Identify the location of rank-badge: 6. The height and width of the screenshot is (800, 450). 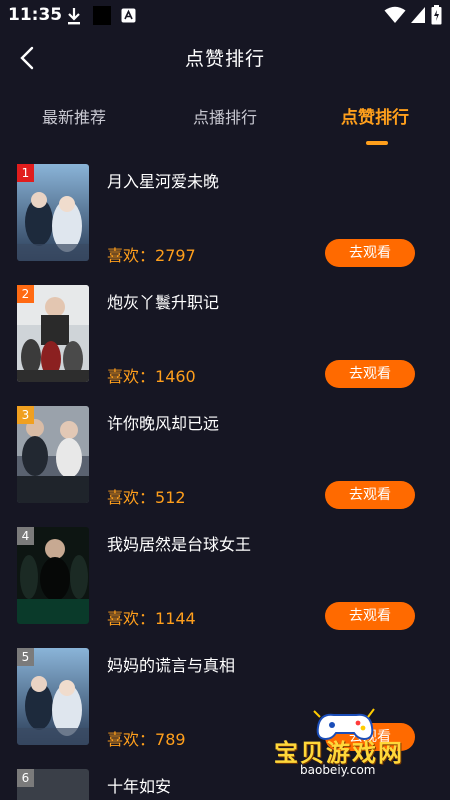
(25, 778).